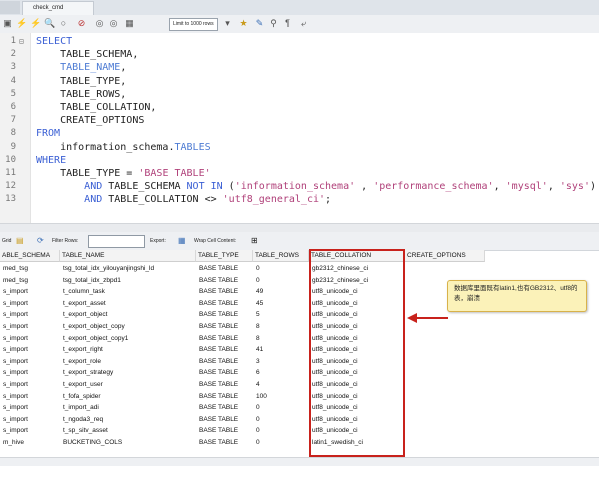  What do you see at coordinates (281, 350) in the screenshot?
I see `table-cell: 41` at bounding box center [281, 350].